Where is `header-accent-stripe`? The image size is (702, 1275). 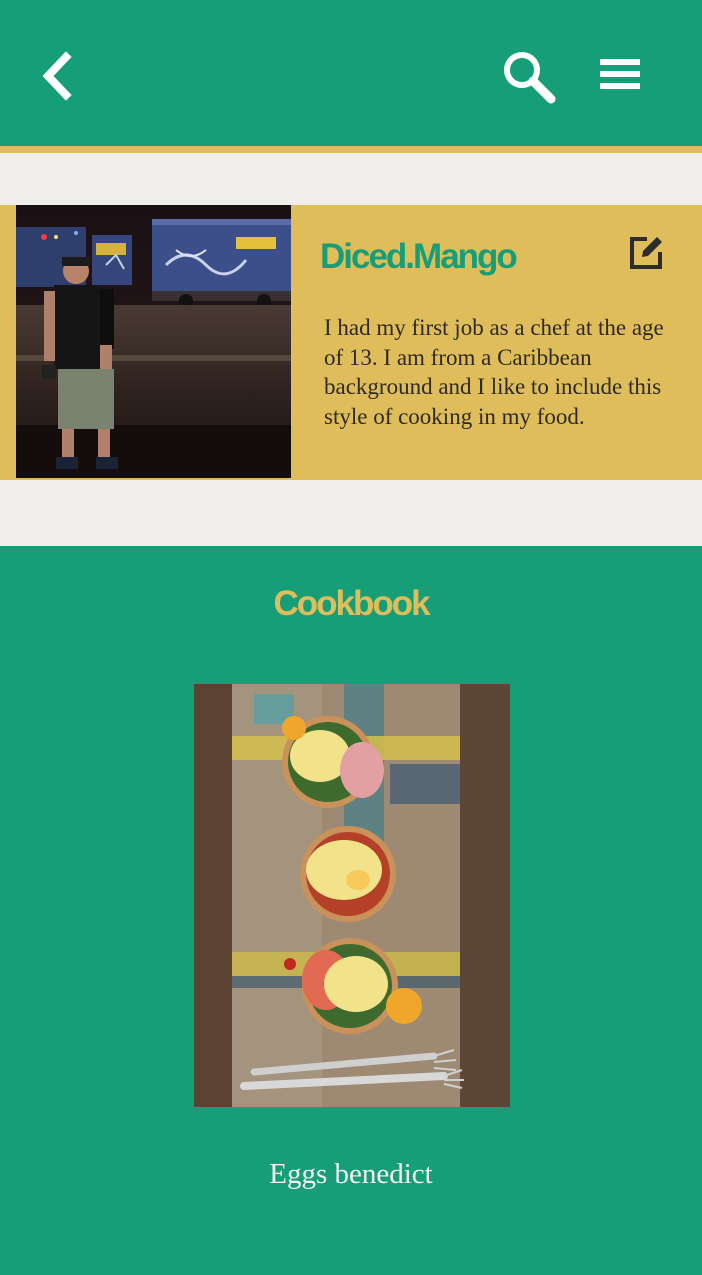
header-accent-stripe is located at coordinates (351, 149).